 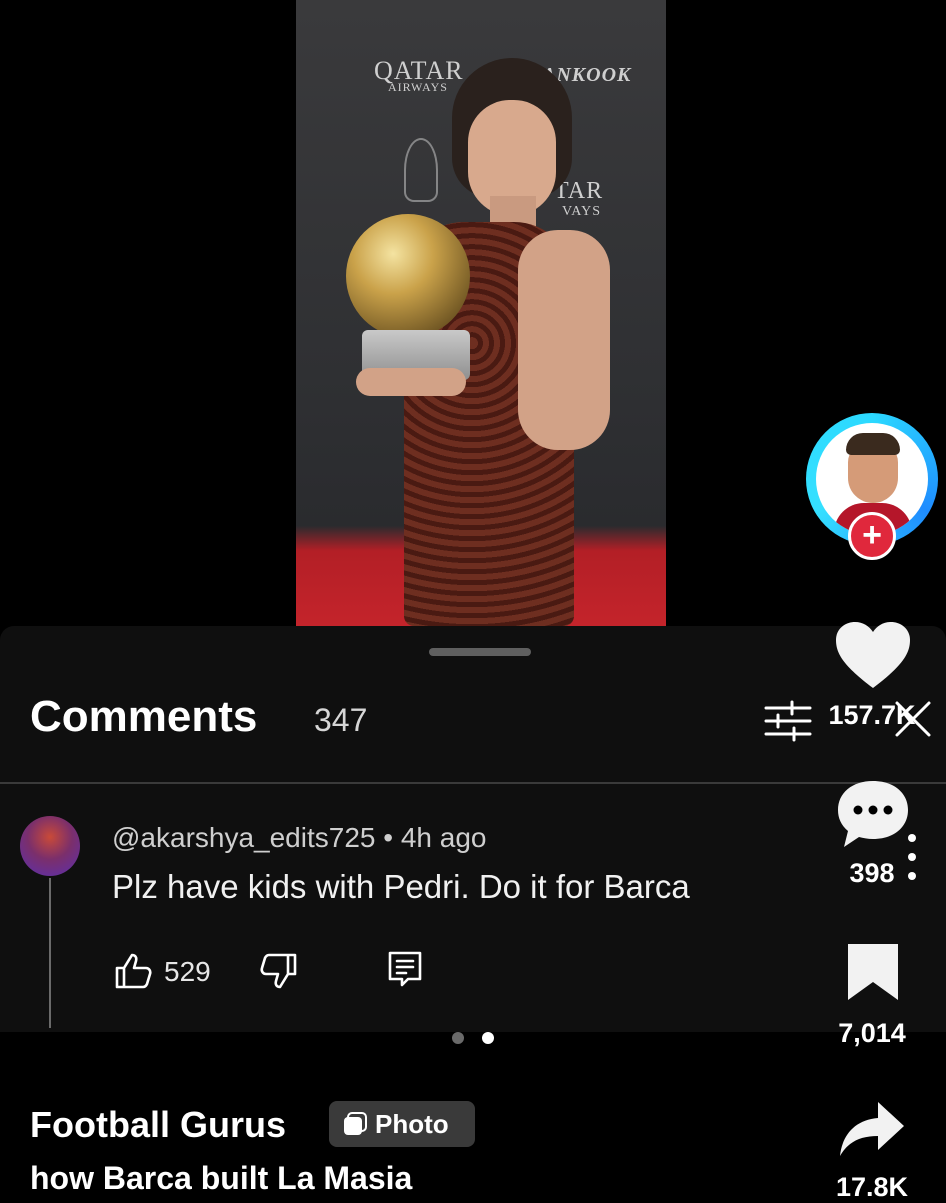 I want to click on thread-line, so click(x=50, y=953).